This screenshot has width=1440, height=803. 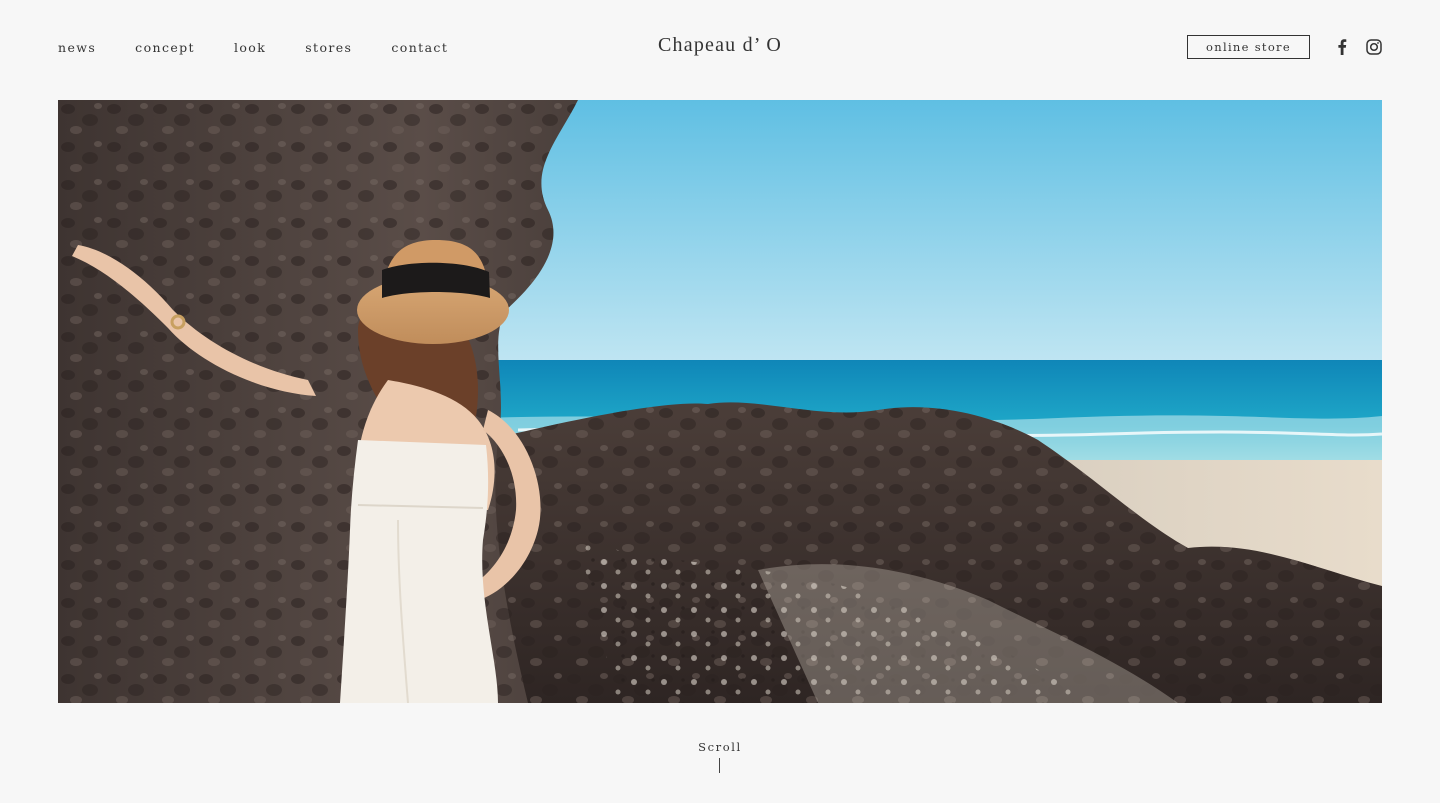 I want to click on main-nav: news concept look stores contact, so click(x=253, y=47).